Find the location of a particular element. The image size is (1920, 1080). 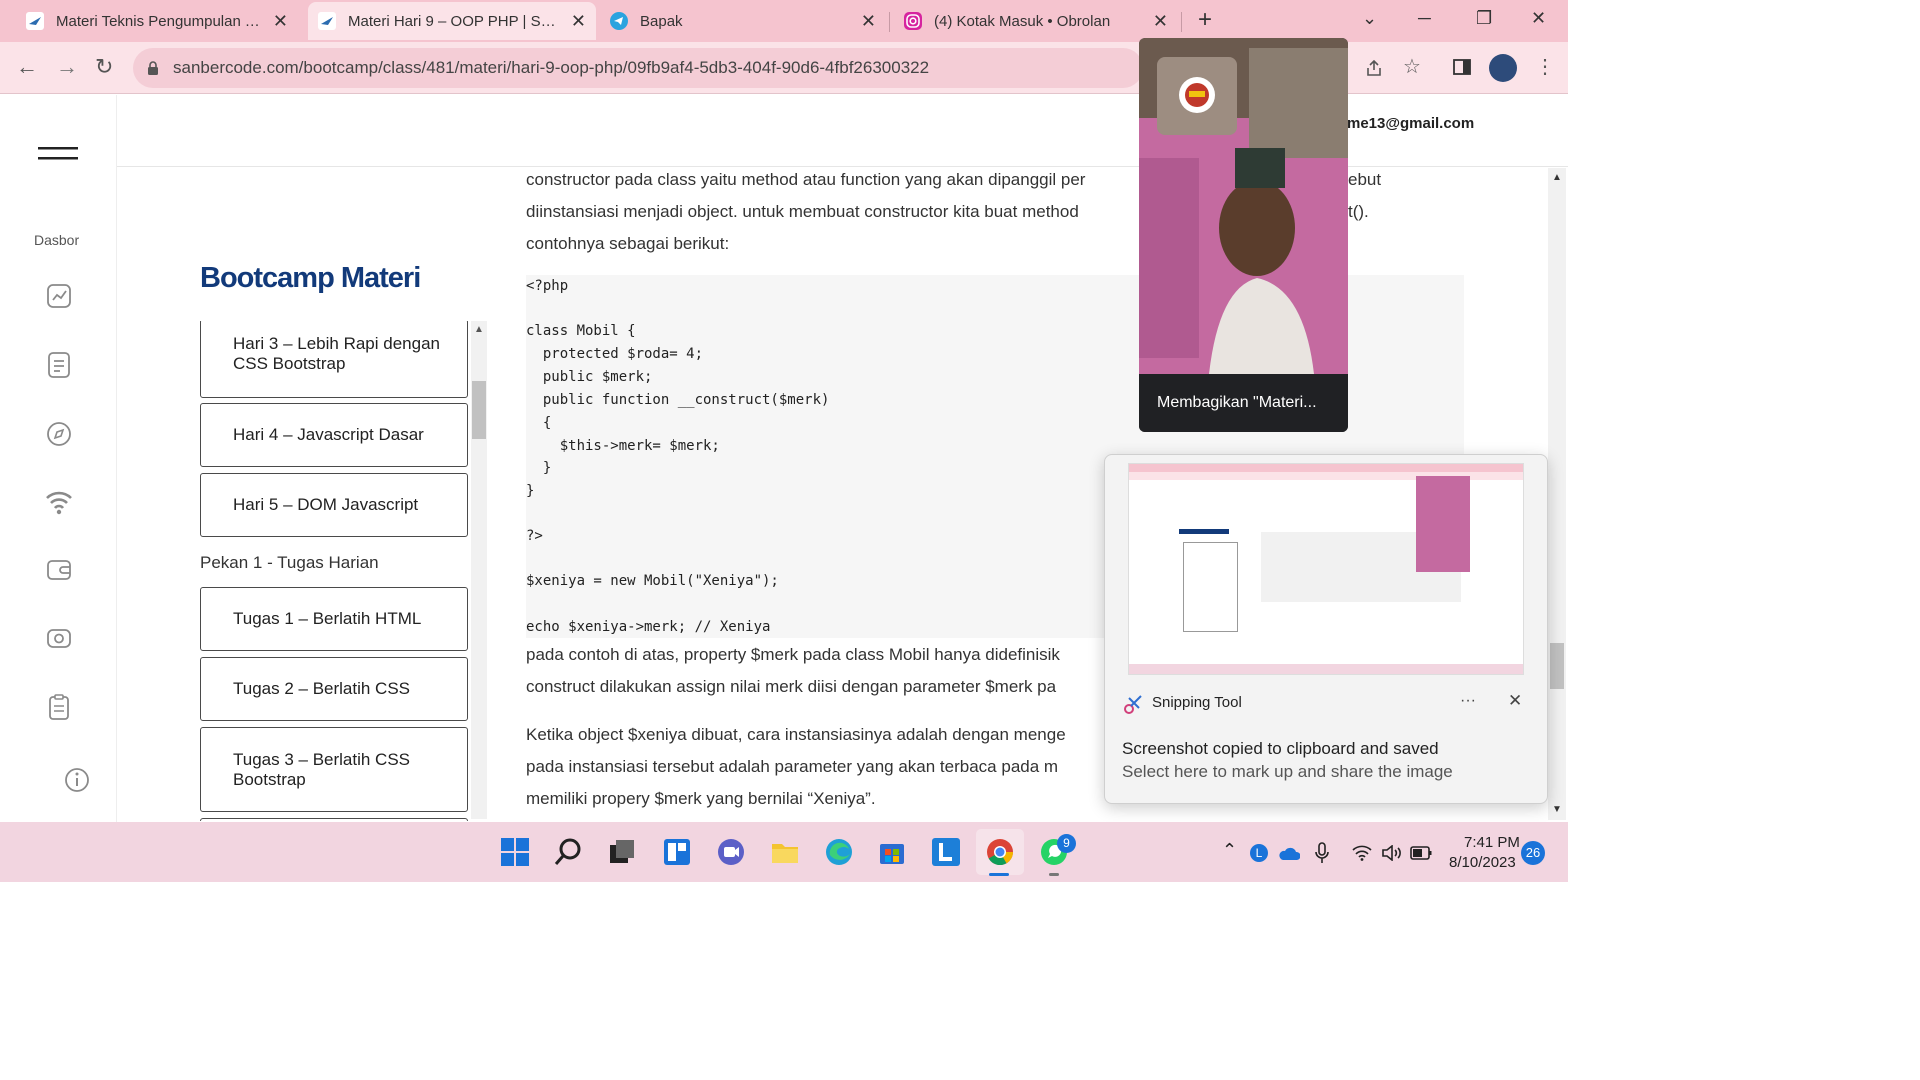

side-panel-icon is located at coordinates (1462, 67).